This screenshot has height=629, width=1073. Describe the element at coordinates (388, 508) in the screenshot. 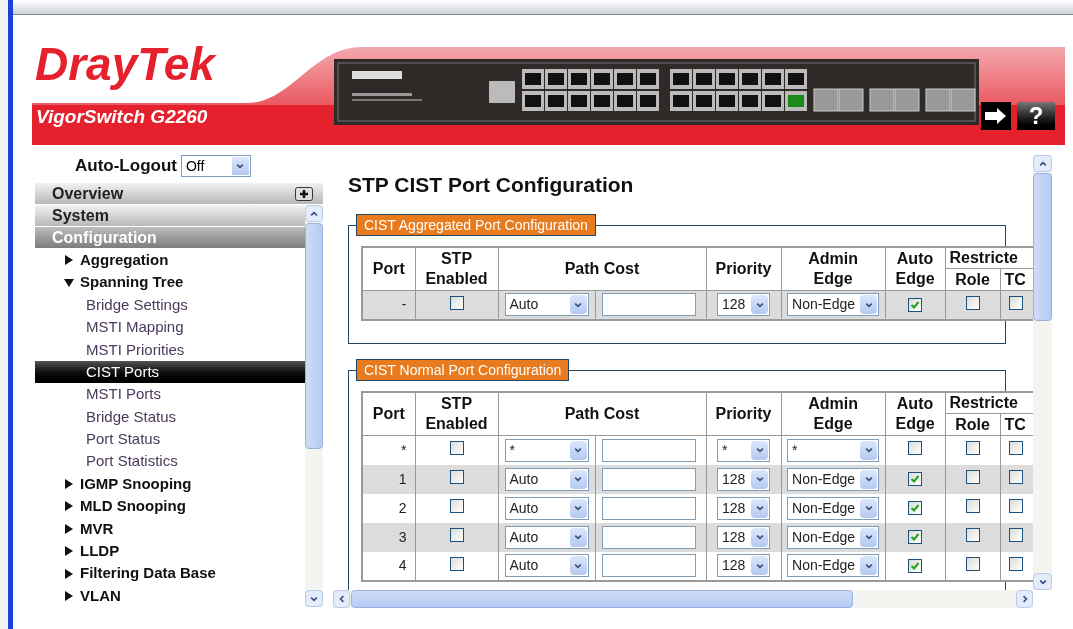

I see `table-cell: 2` at that location.